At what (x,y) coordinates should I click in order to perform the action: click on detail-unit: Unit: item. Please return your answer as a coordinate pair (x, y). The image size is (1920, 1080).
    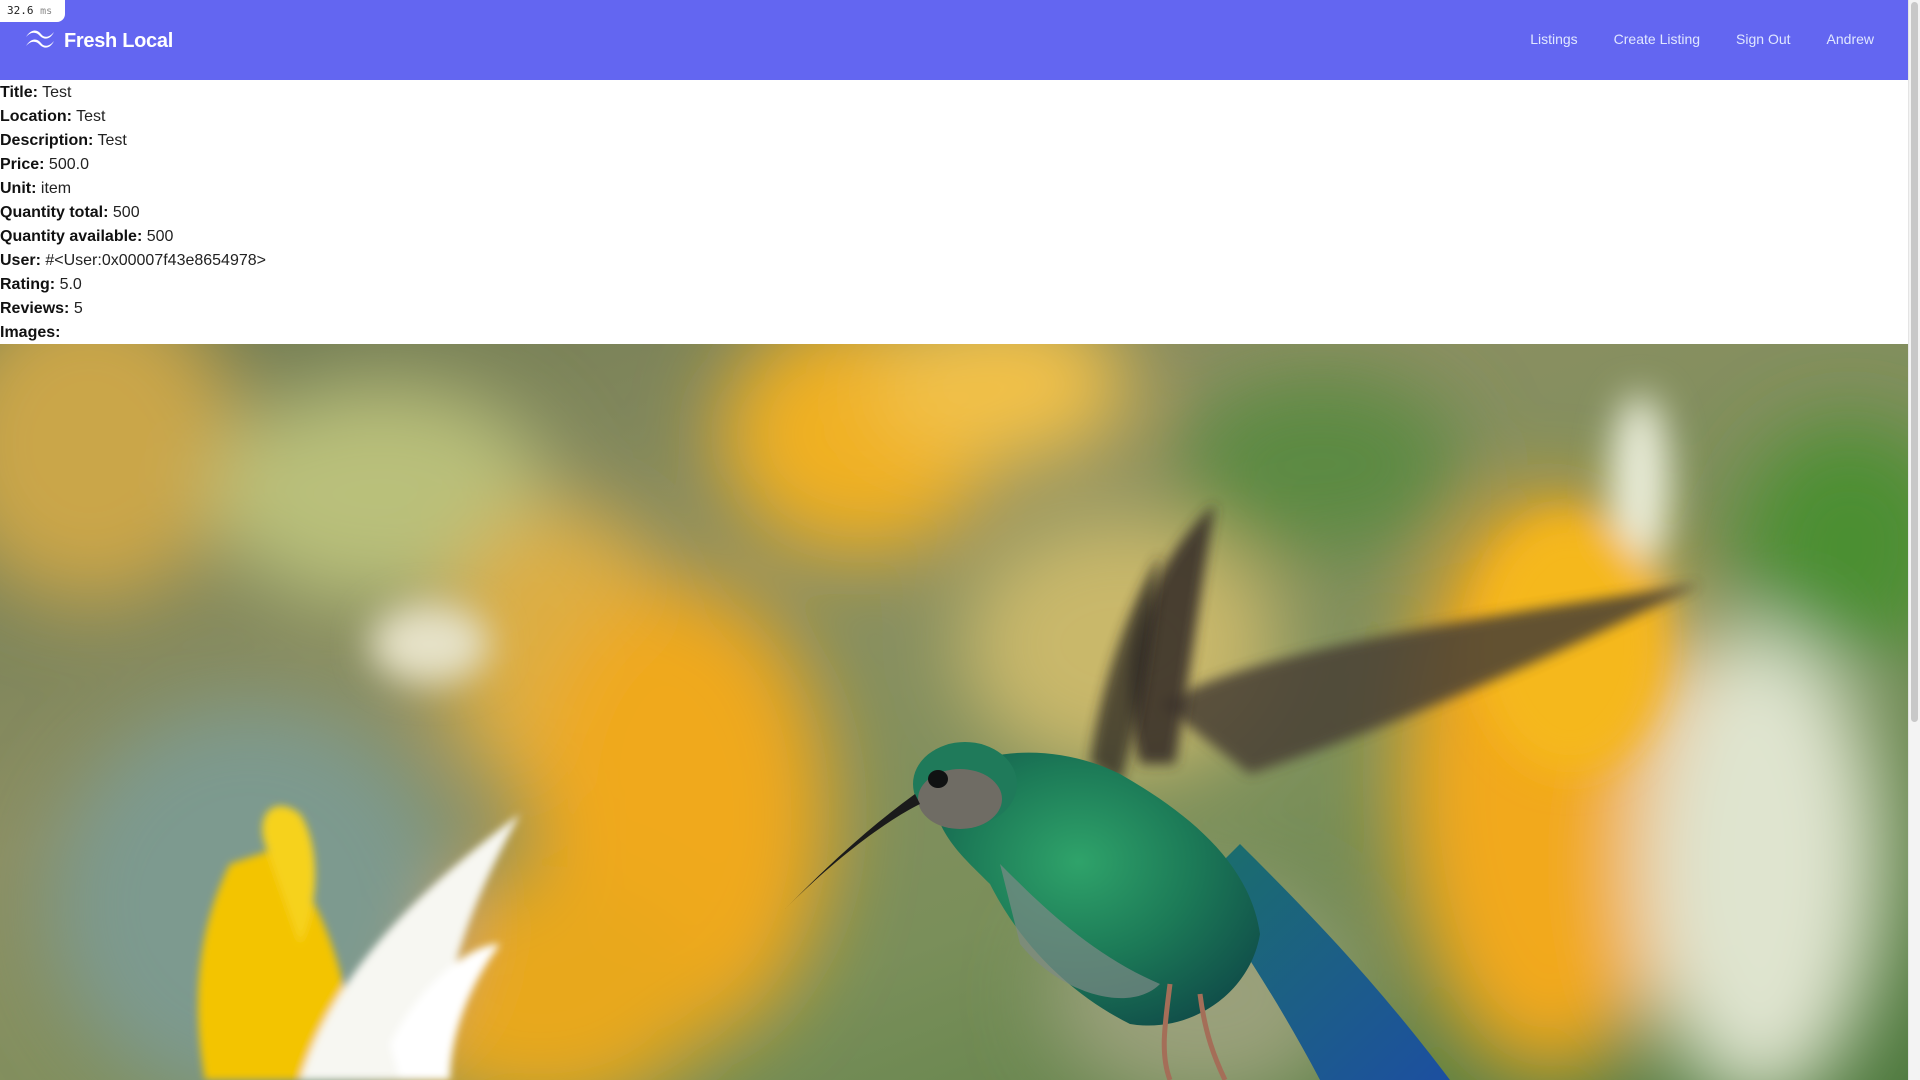
    Looking at the image, I should click on (133, 191).